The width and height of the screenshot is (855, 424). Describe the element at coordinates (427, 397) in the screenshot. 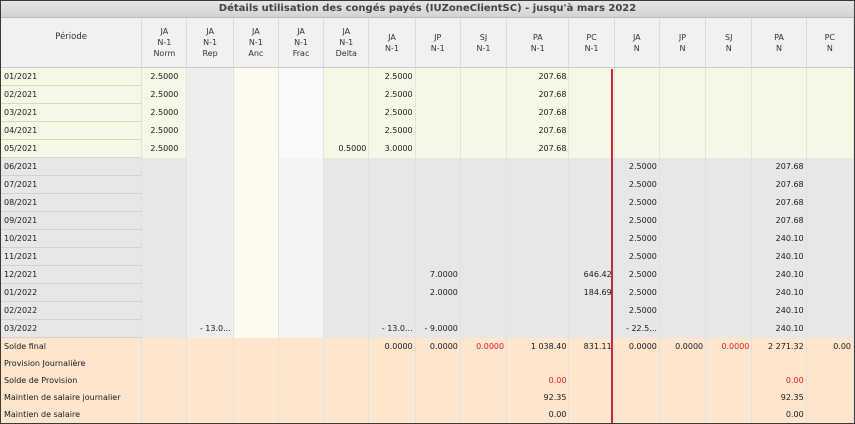

I see `table-row: Maintien de salaire journalier 92.35 92.35` at that location.